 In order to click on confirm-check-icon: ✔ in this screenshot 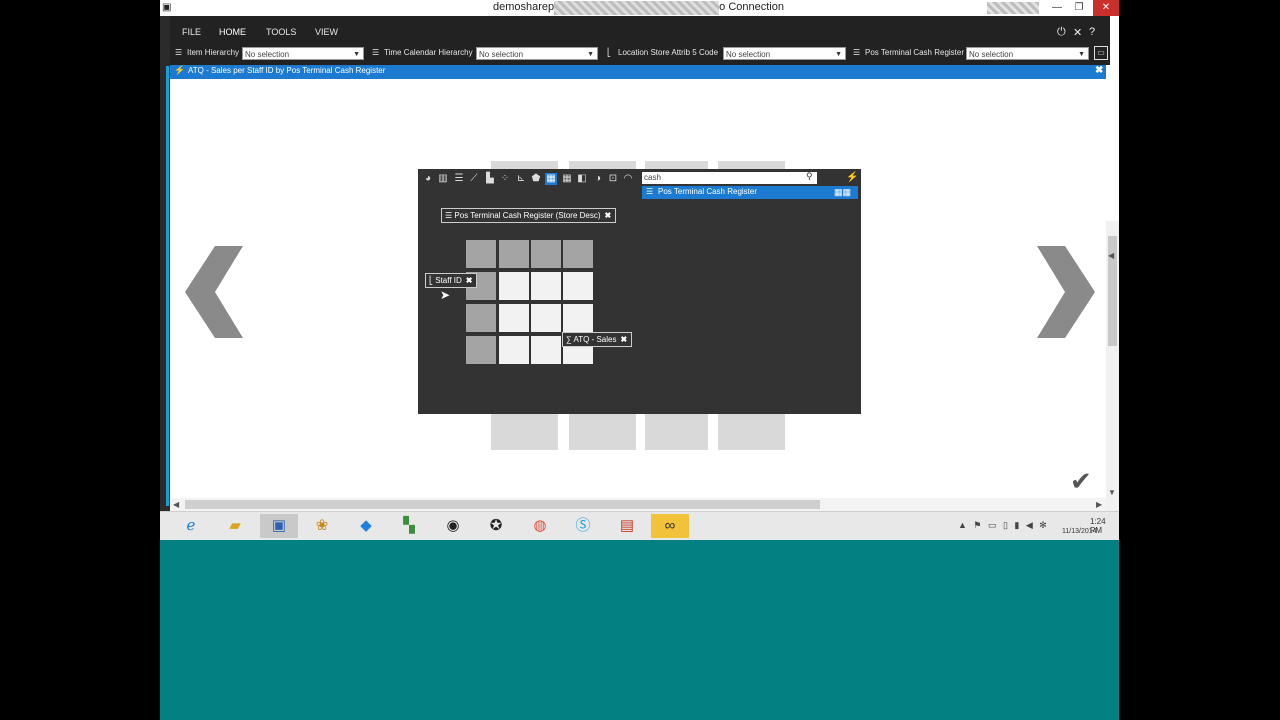, I will do `click(1081, 481)`.